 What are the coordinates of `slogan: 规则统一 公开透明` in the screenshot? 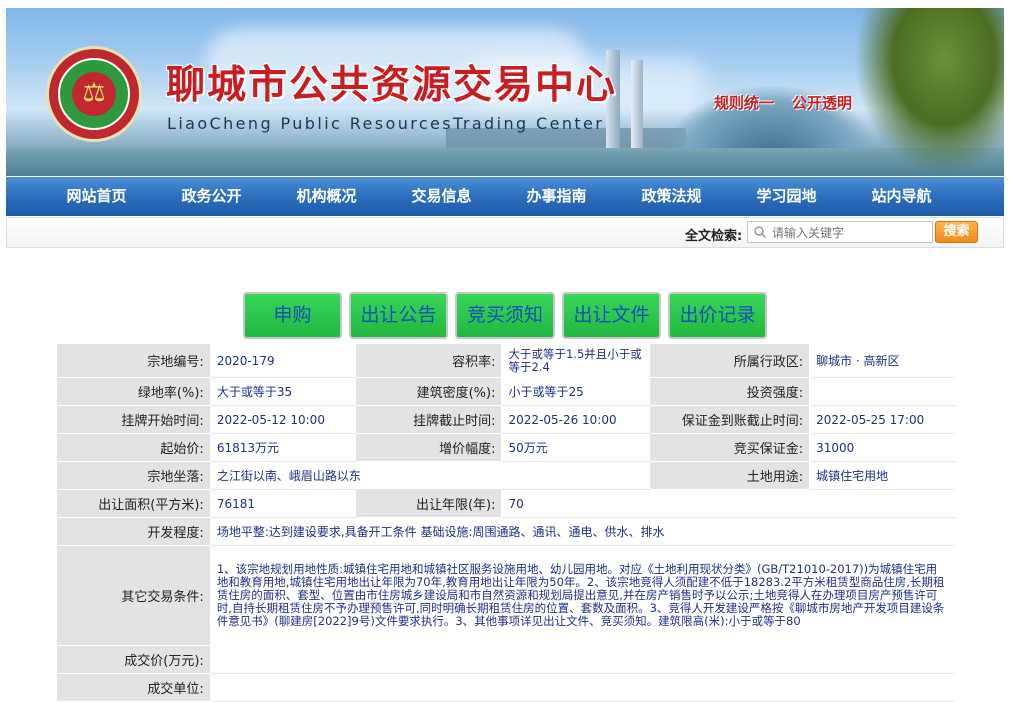 It's located at (792, 102).